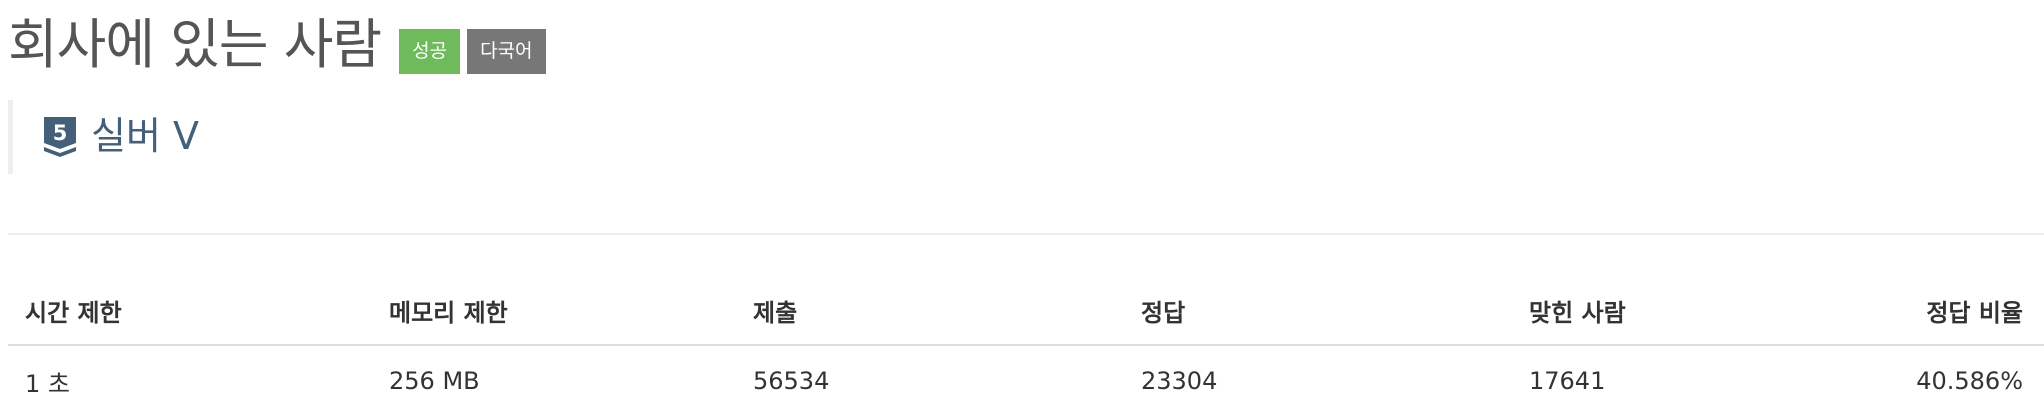  What do you see at coordinates (506, 51) in the screenshot?
I see `language-badge: 다국어` at bounding box center [506, 51].